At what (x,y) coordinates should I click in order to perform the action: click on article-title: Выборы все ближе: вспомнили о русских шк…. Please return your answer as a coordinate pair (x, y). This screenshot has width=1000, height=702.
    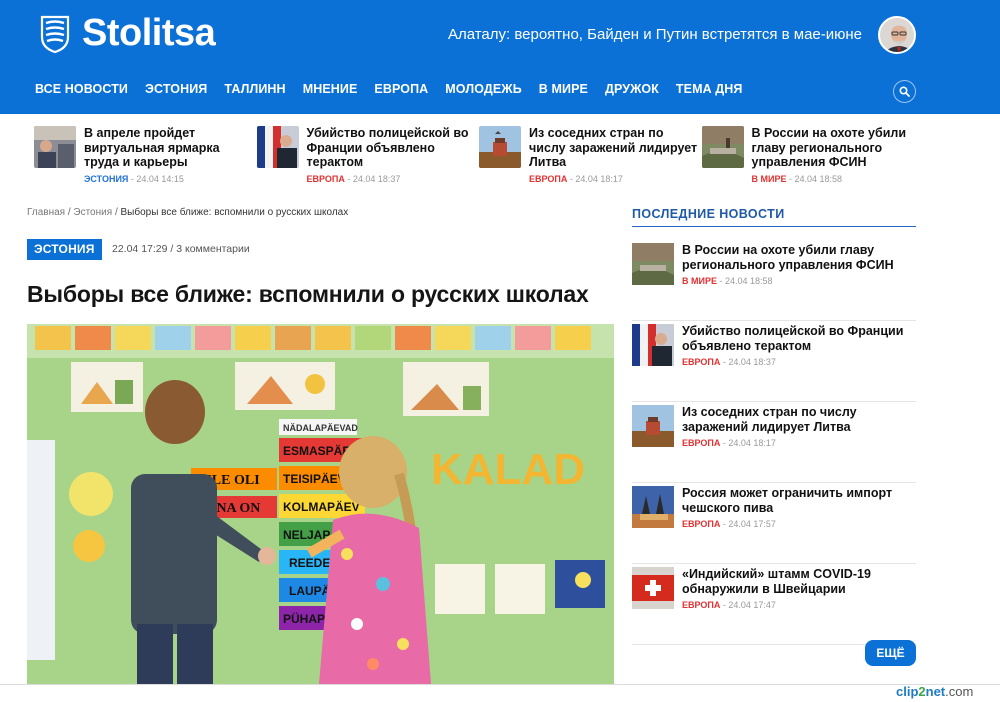
    Looking at the image, I should click on (308, 294).